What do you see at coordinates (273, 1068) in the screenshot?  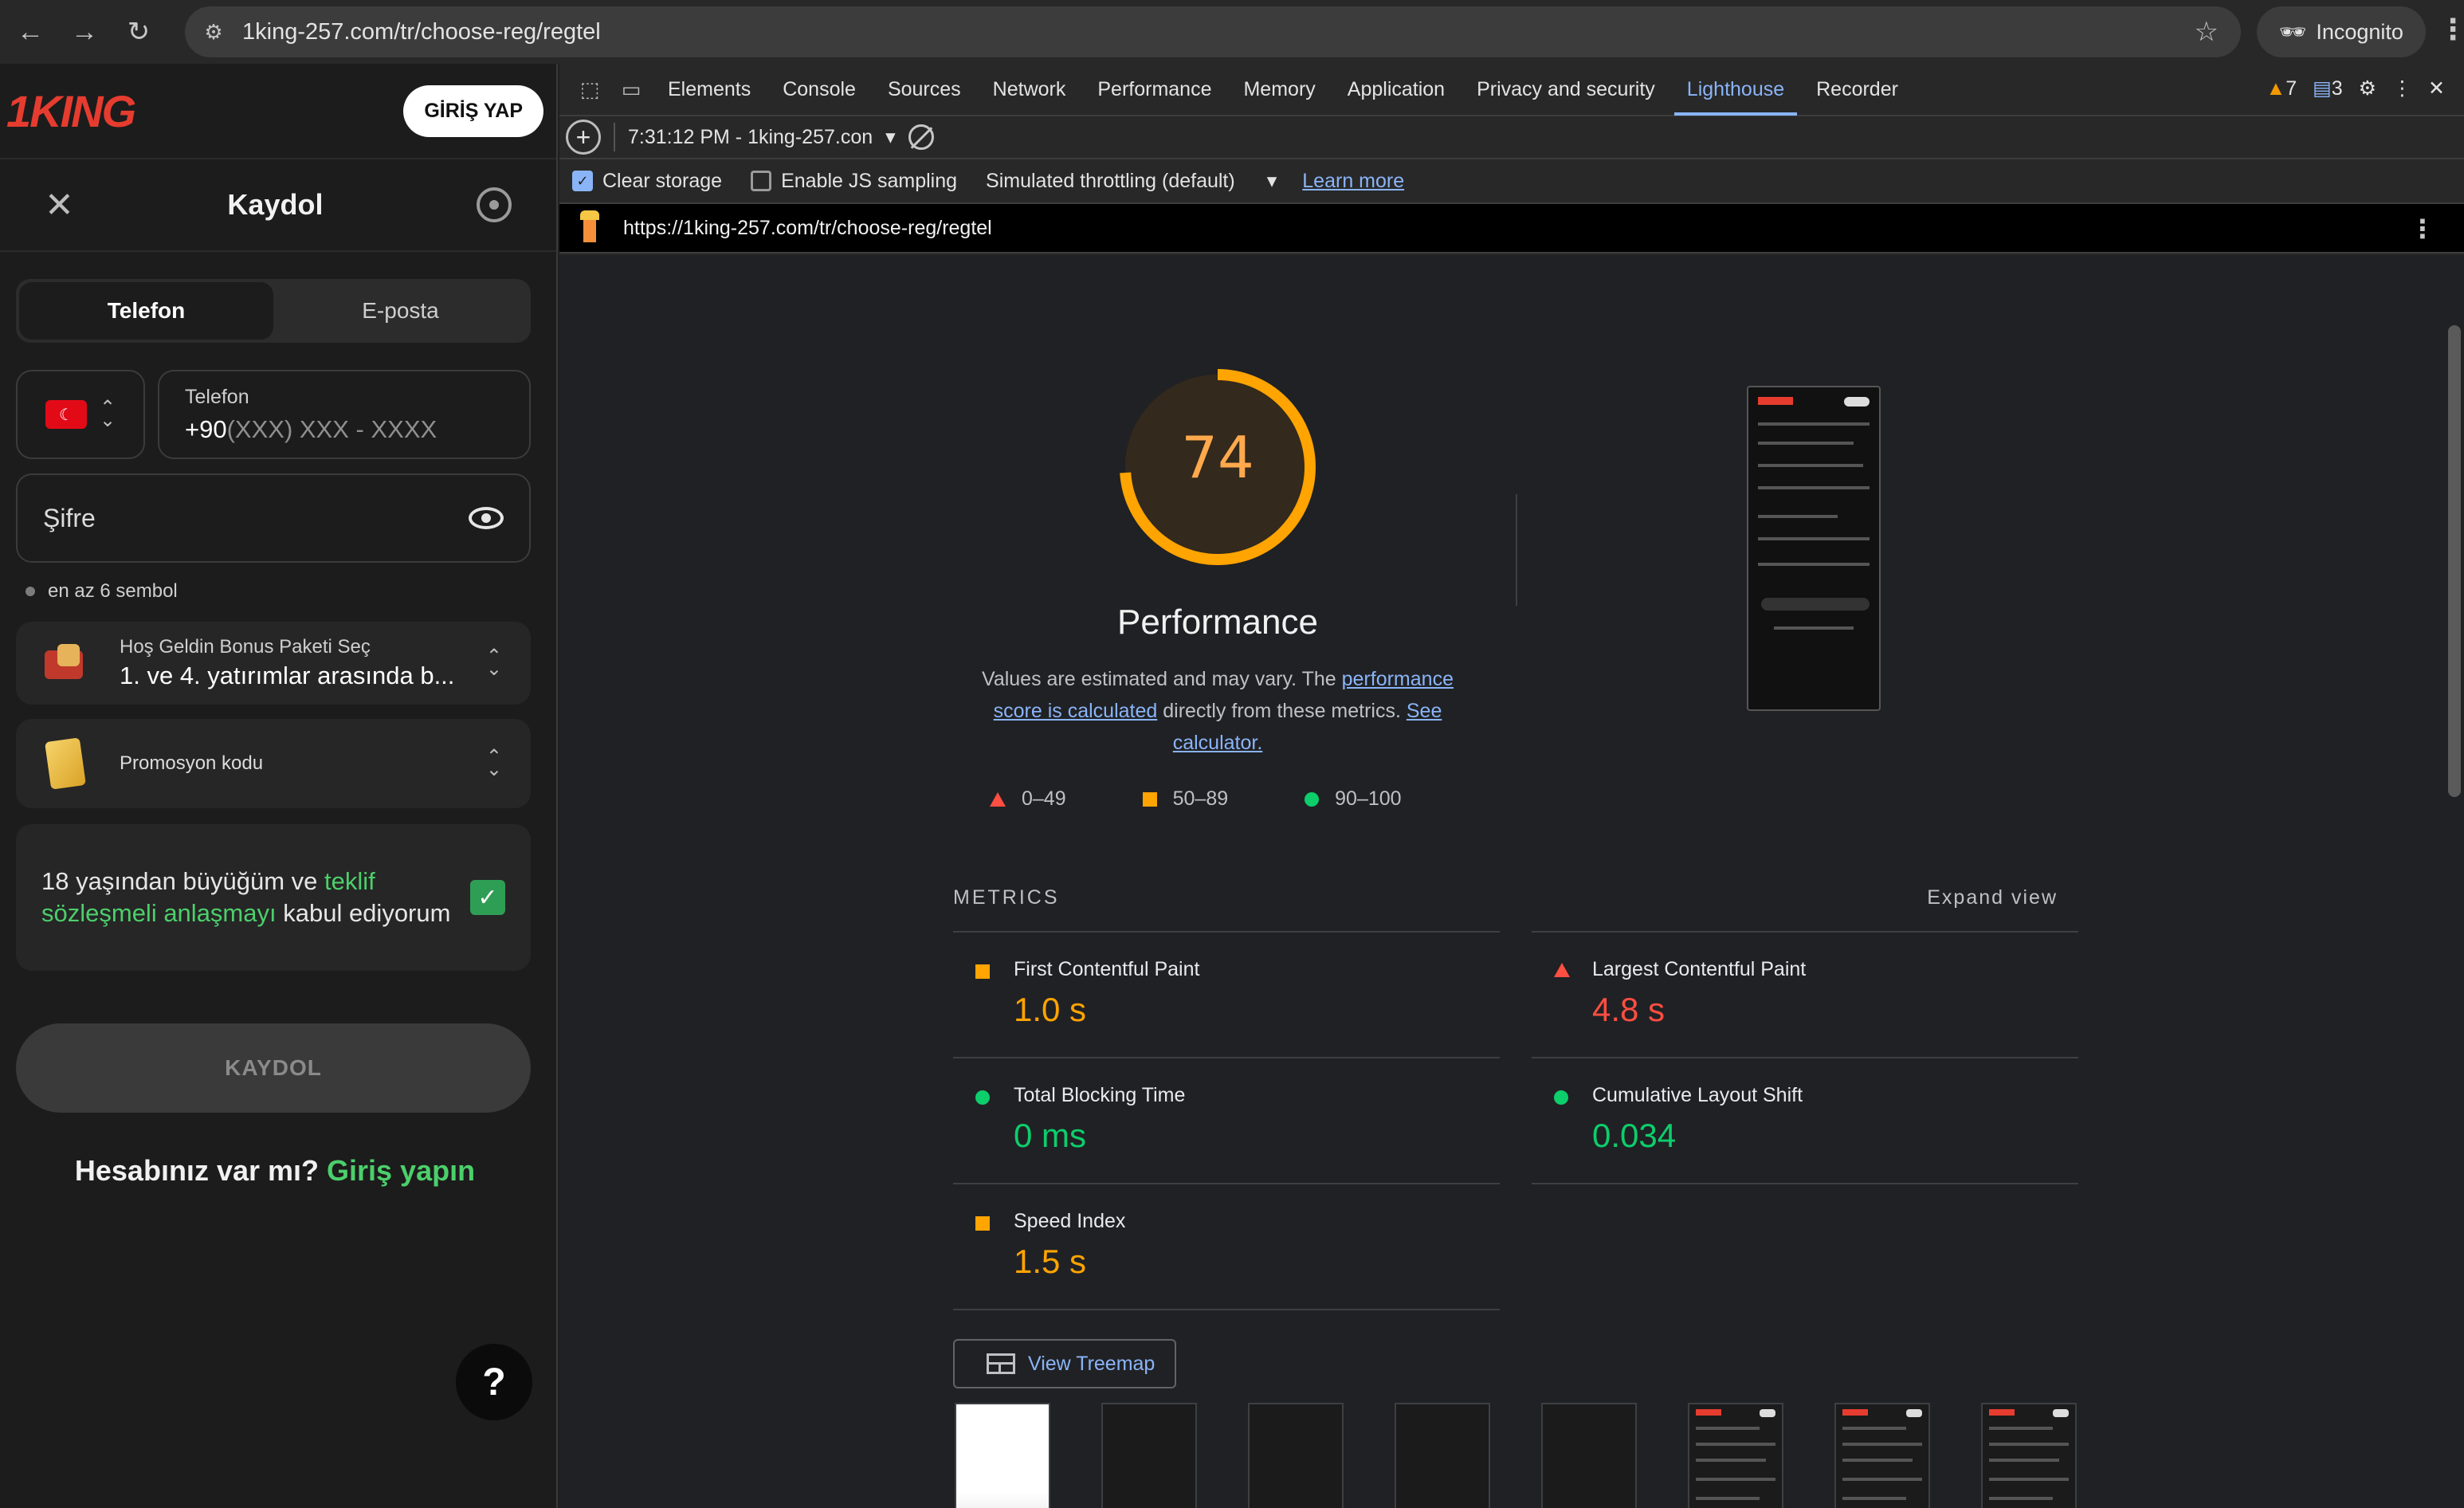 I see `register-submit-button: KAYDOL` at bounding box center [273, 1068].